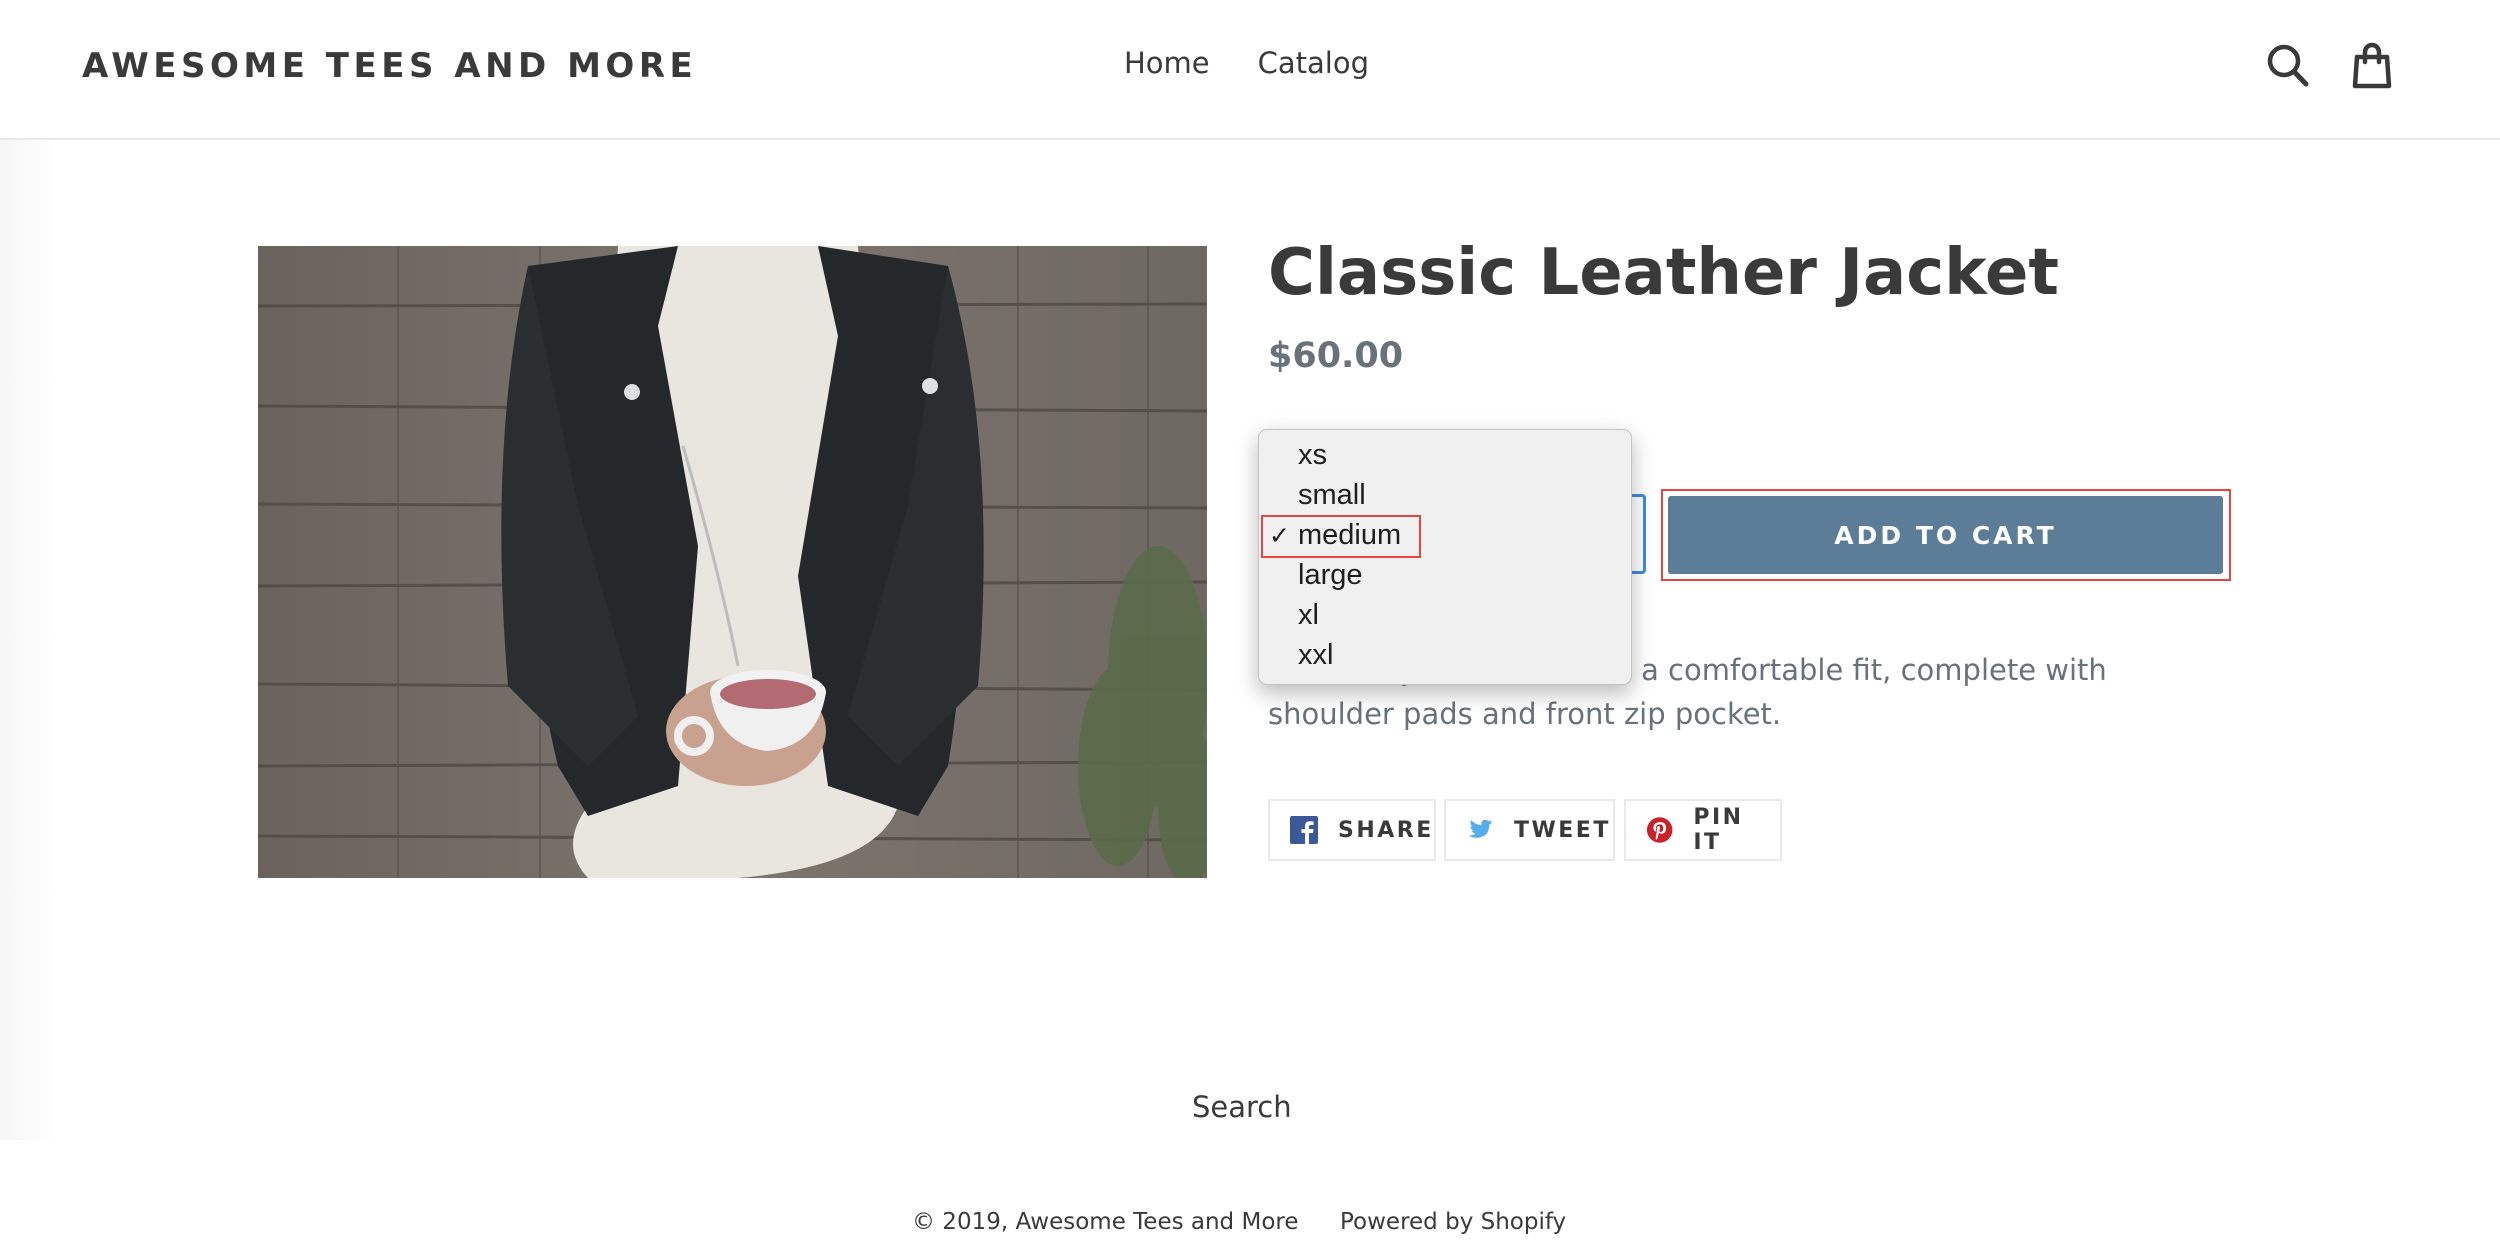 Image resolution: width=2500 pixels, height=1257 pixels. I want to click on footer-copyright: © 2019, Awesome Tees and More, so click(1105, 1222).